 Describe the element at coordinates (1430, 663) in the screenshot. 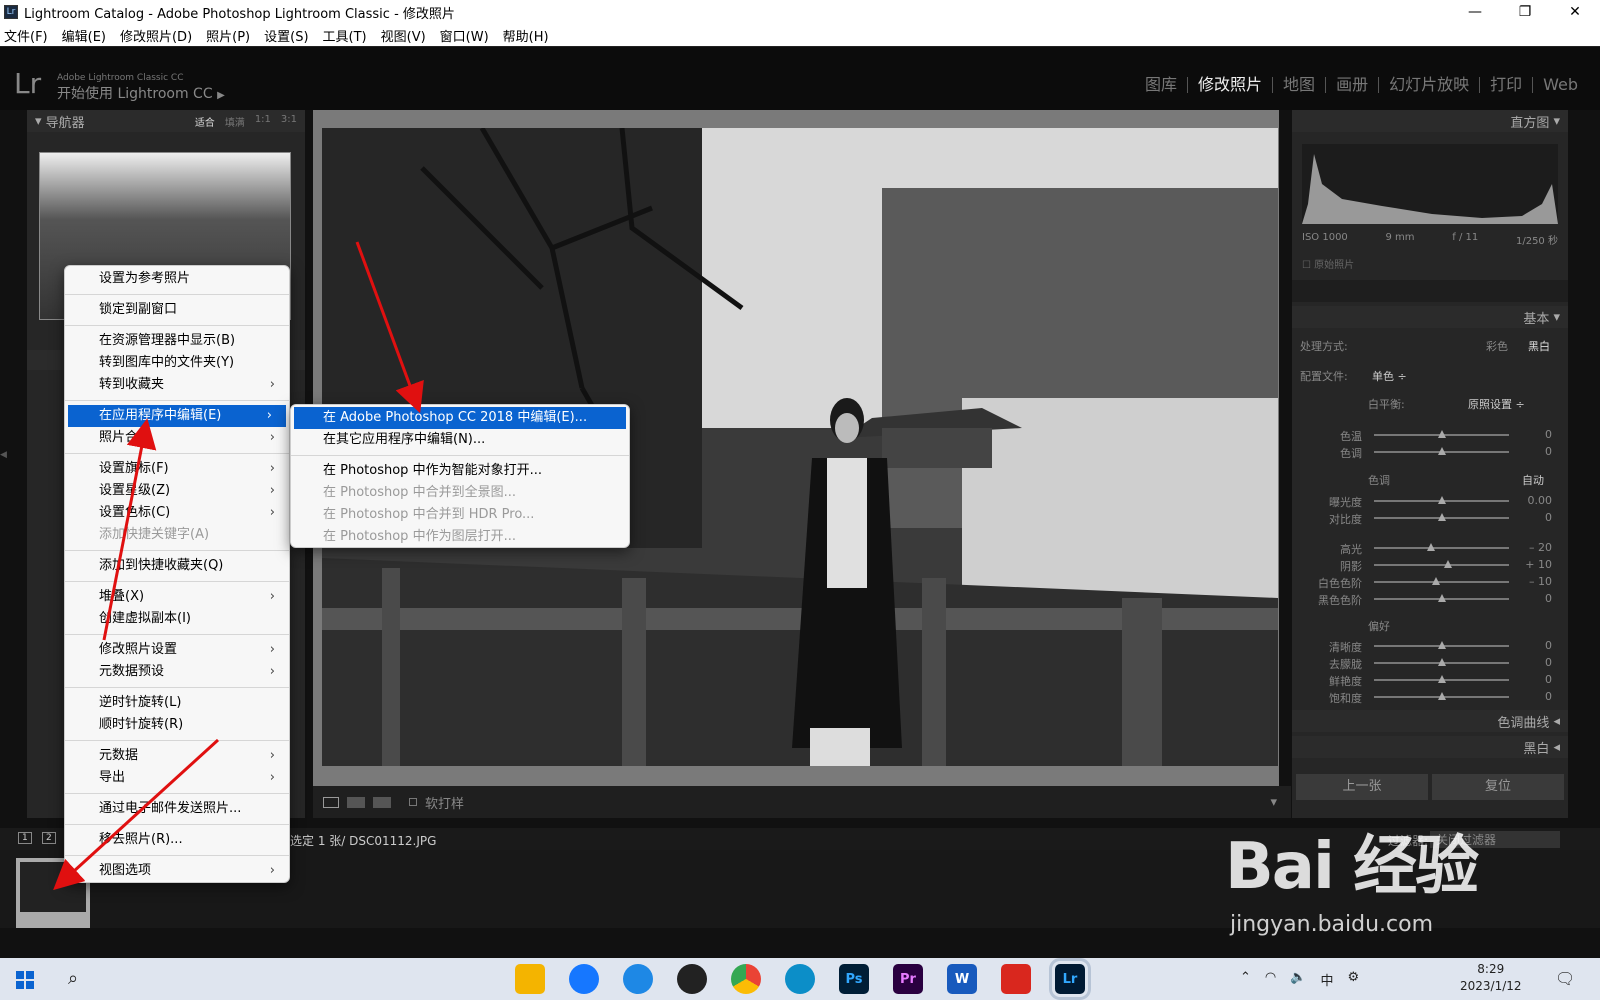

I see `slider-row: 去朦胧 0` at that location.